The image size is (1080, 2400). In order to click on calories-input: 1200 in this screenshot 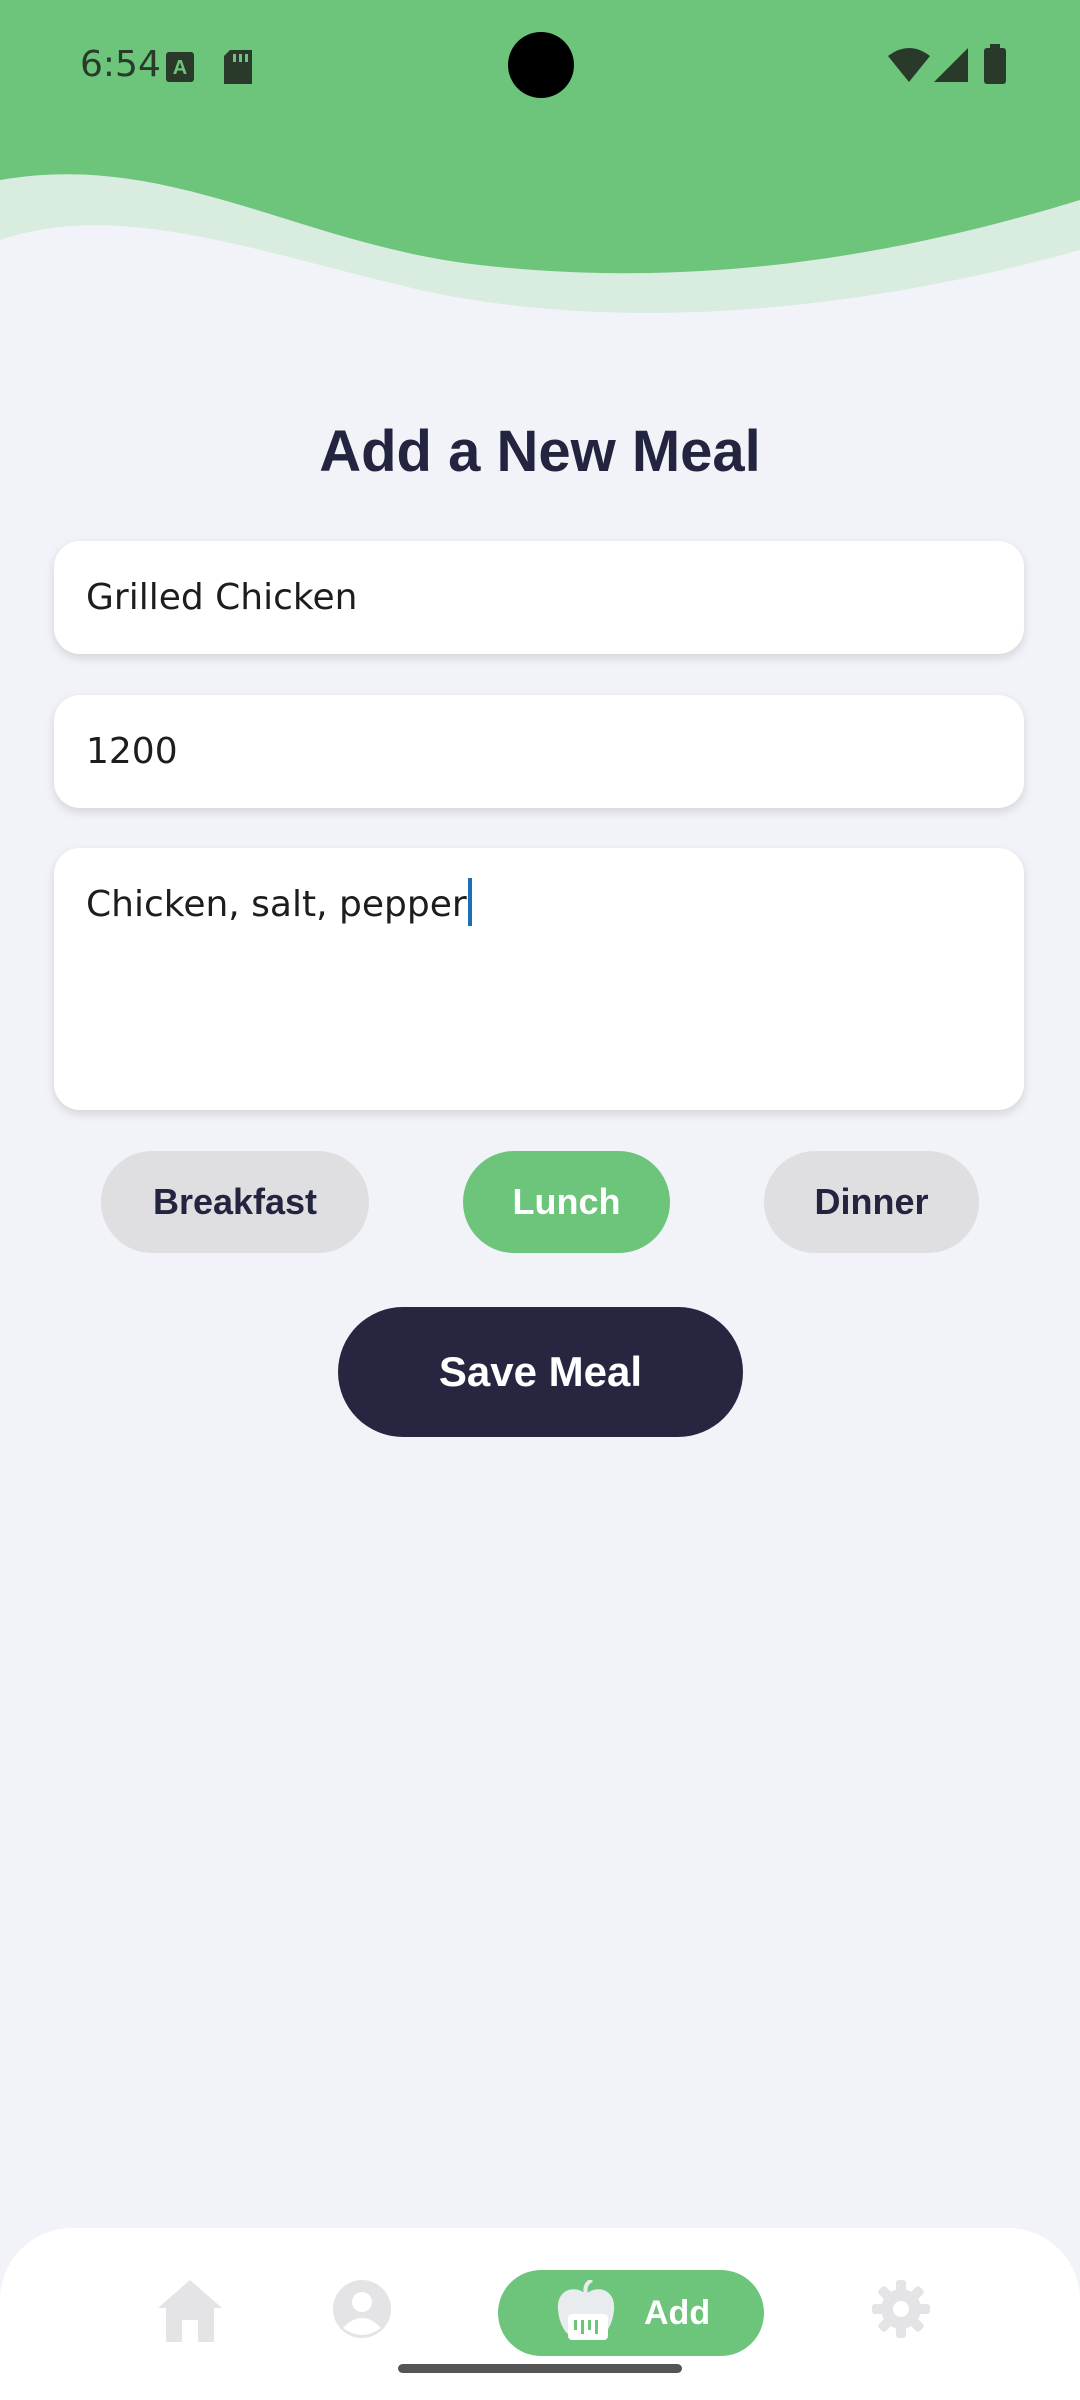, I will do `click(539, 751)`.